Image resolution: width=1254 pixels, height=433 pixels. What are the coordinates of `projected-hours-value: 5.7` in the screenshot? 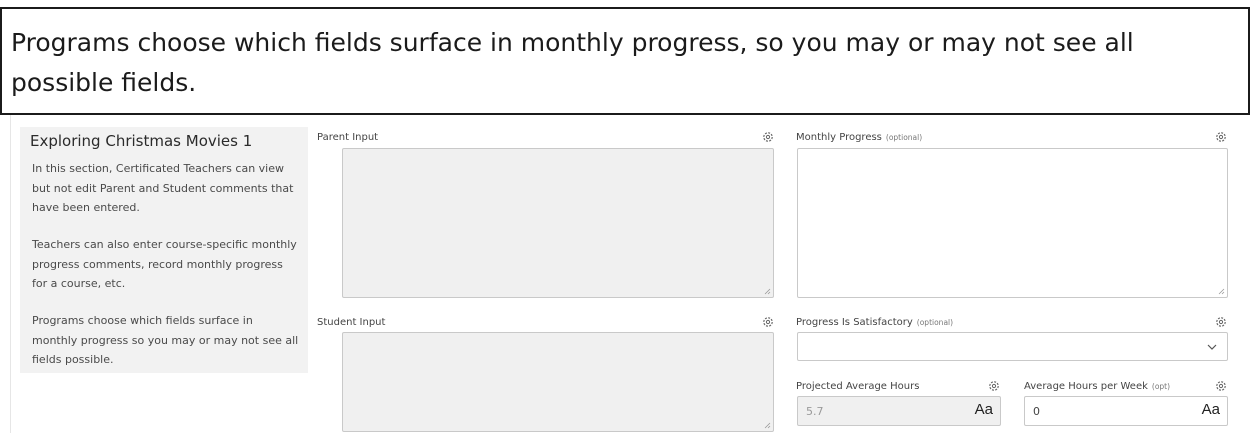 It's located at (815, 411).